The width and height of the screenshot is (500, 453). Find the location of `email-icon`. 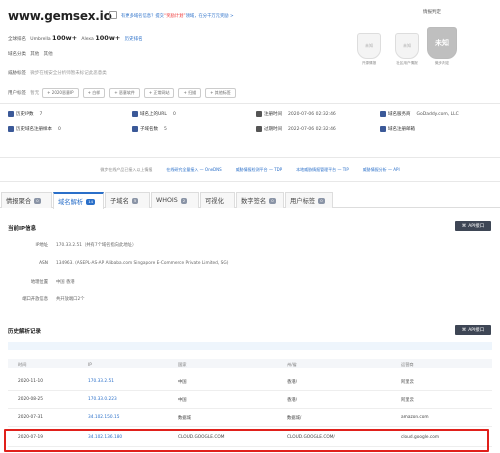

email-icon is located at coordinates (383, 129).